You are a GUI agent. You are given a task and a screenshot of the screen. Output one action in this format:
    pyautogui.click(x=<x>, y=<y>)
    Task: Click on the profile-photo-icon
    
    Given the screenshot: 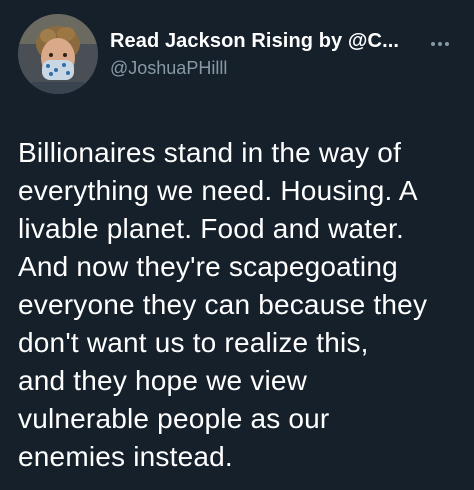 What is the action you would take?
    pyautogui.click(x=58, y=54)
    